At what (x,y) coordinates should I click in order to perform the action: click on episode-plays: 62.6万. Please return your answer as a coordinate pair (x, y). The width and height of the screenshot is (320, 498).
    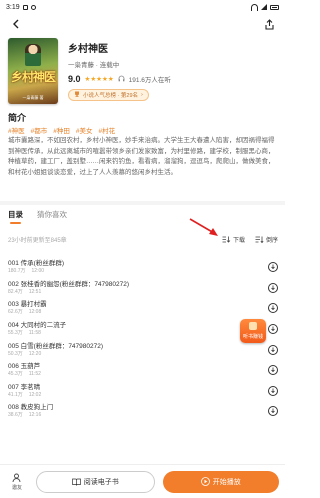
    Looking at the image, I should click on (15, 312).